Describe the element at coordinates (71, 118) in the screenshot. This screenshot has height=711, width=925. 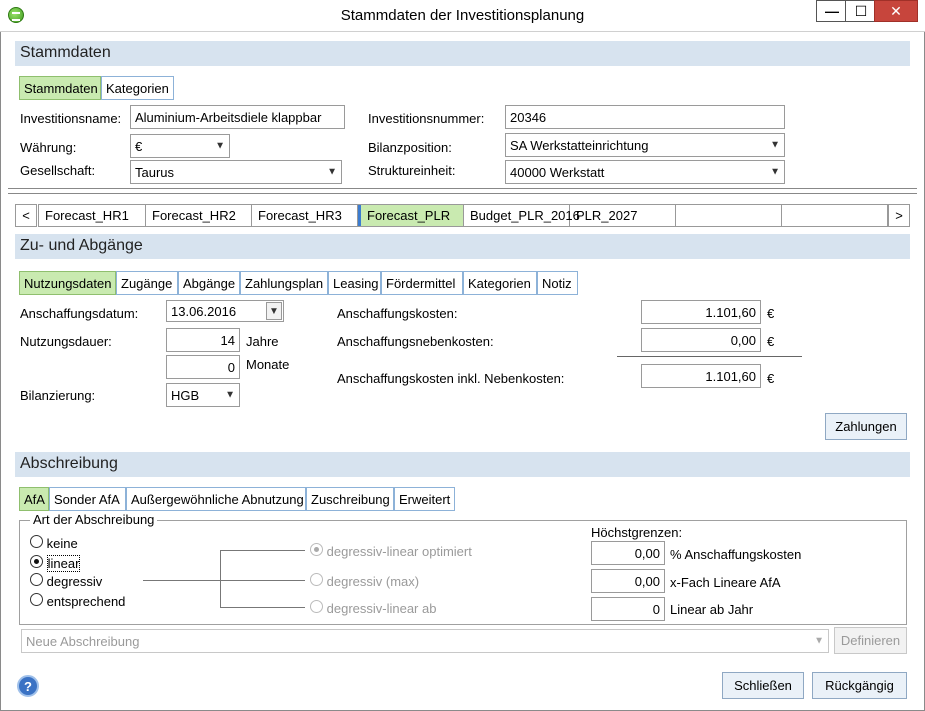
I see `investitionsname-label: Investitionsname:` at that location.